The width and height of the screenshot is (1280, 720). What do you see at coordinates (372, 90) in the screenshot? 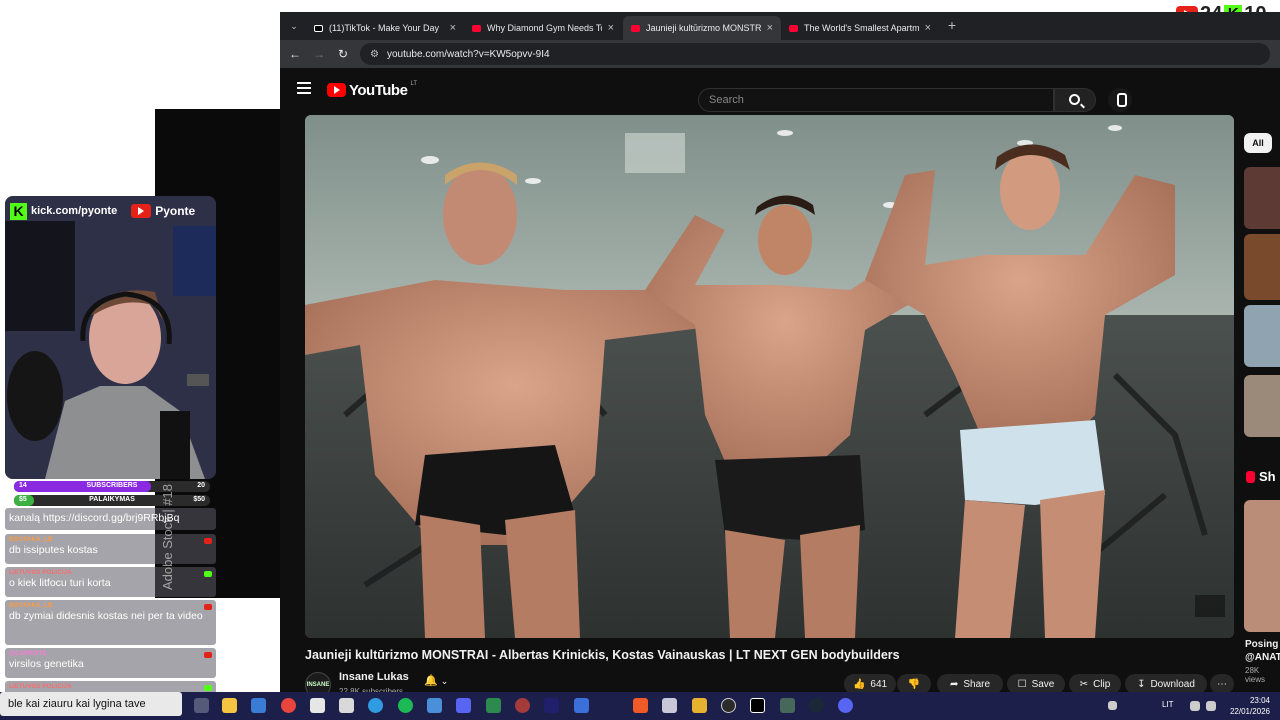
I see `youtube-logo: YouTube LT` at bounding box center [372, 90].